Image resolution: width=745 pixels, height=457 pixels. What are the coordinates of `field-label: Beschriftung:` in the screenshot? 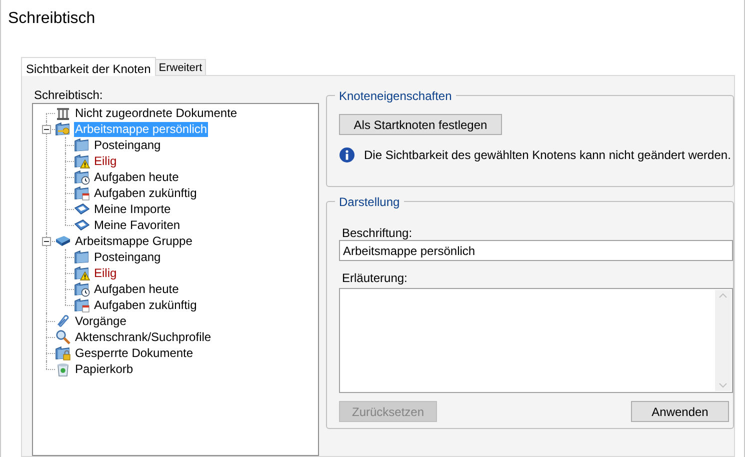 It's located at (377, 233).